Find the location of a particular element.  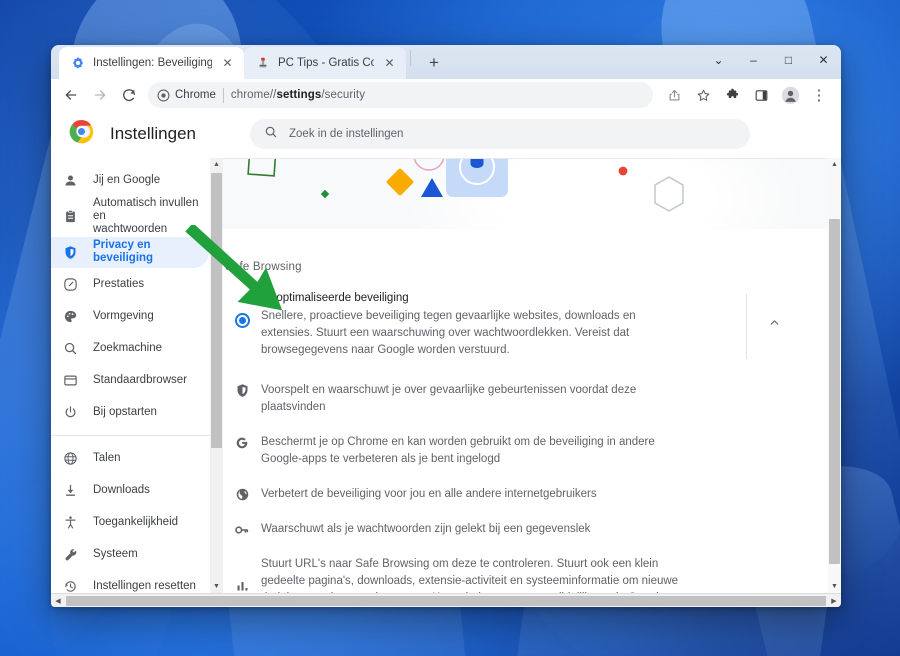

sidebar-item-toegankelijkheid: Toegankelijkheid is located at coordinates (130, 522).